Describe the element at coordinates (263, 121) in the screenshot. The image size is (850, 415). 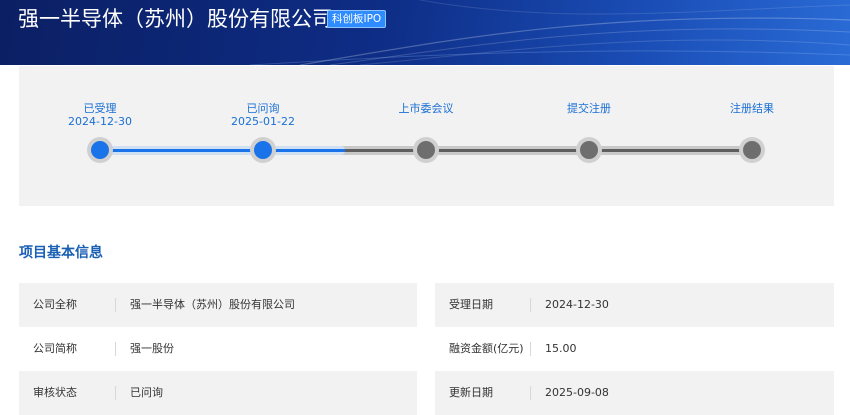
I see `step-date: 2025-01-22` at that location.